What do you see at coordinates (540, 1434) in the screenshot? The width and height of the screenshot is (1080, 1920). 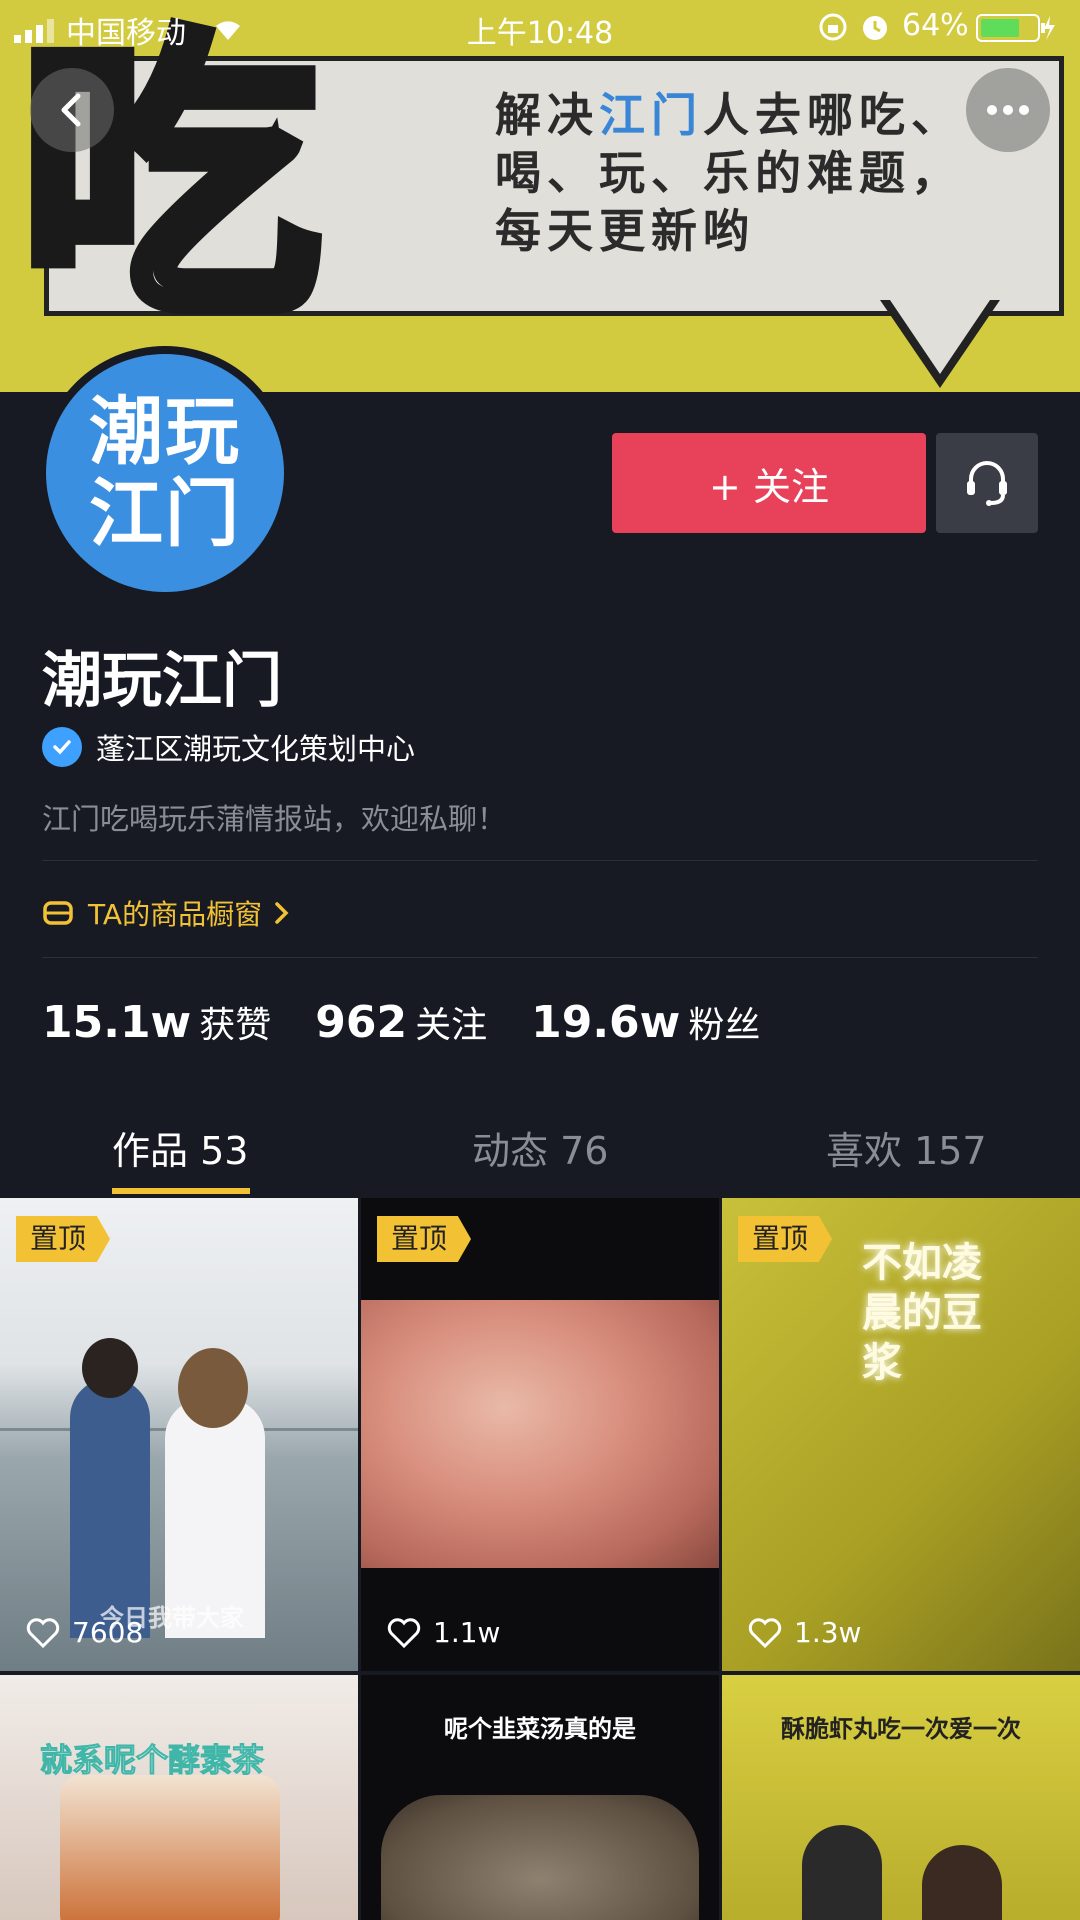 I see `video-thumbnail: 置顶 1.1w` at bounding box center [540, 1434].